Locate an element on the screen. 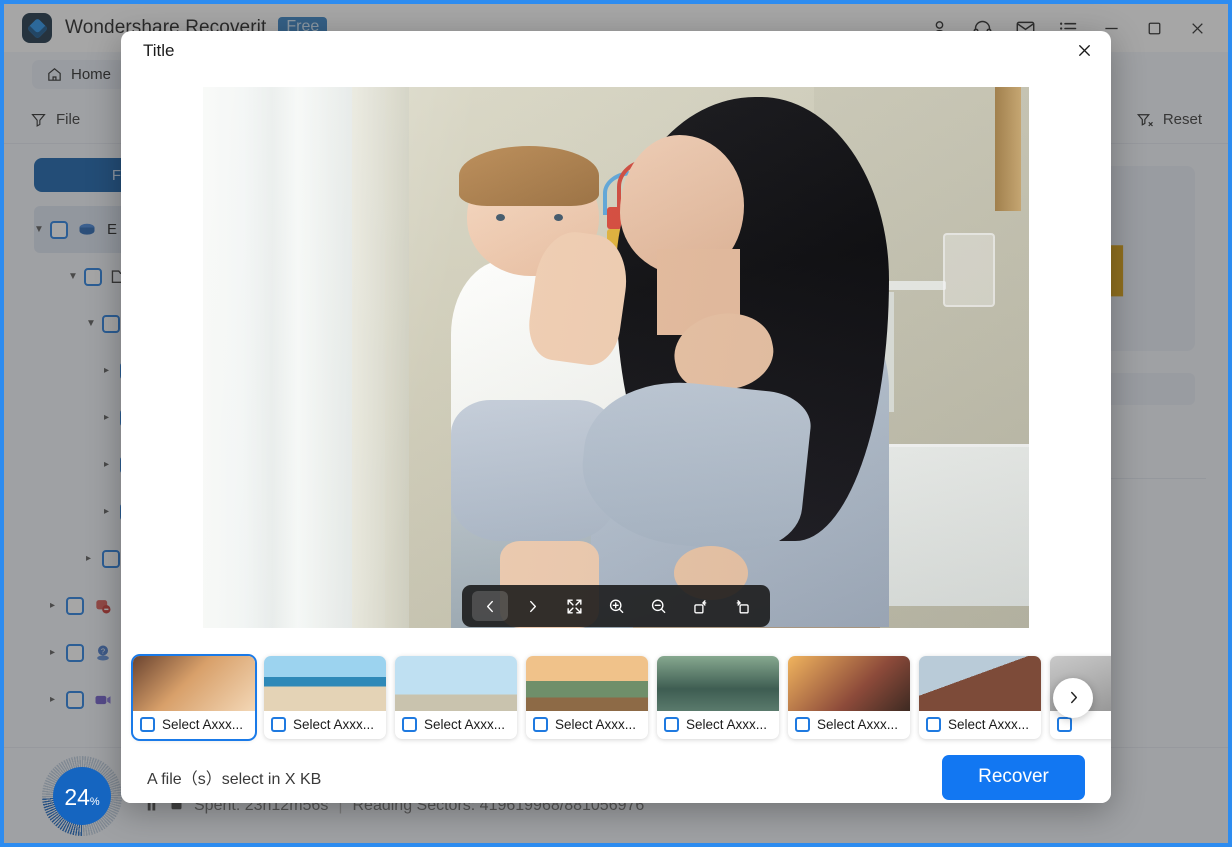 The width and height of the screenshot is (1232, 847). close-icon is located at coordinates (1084, 51).